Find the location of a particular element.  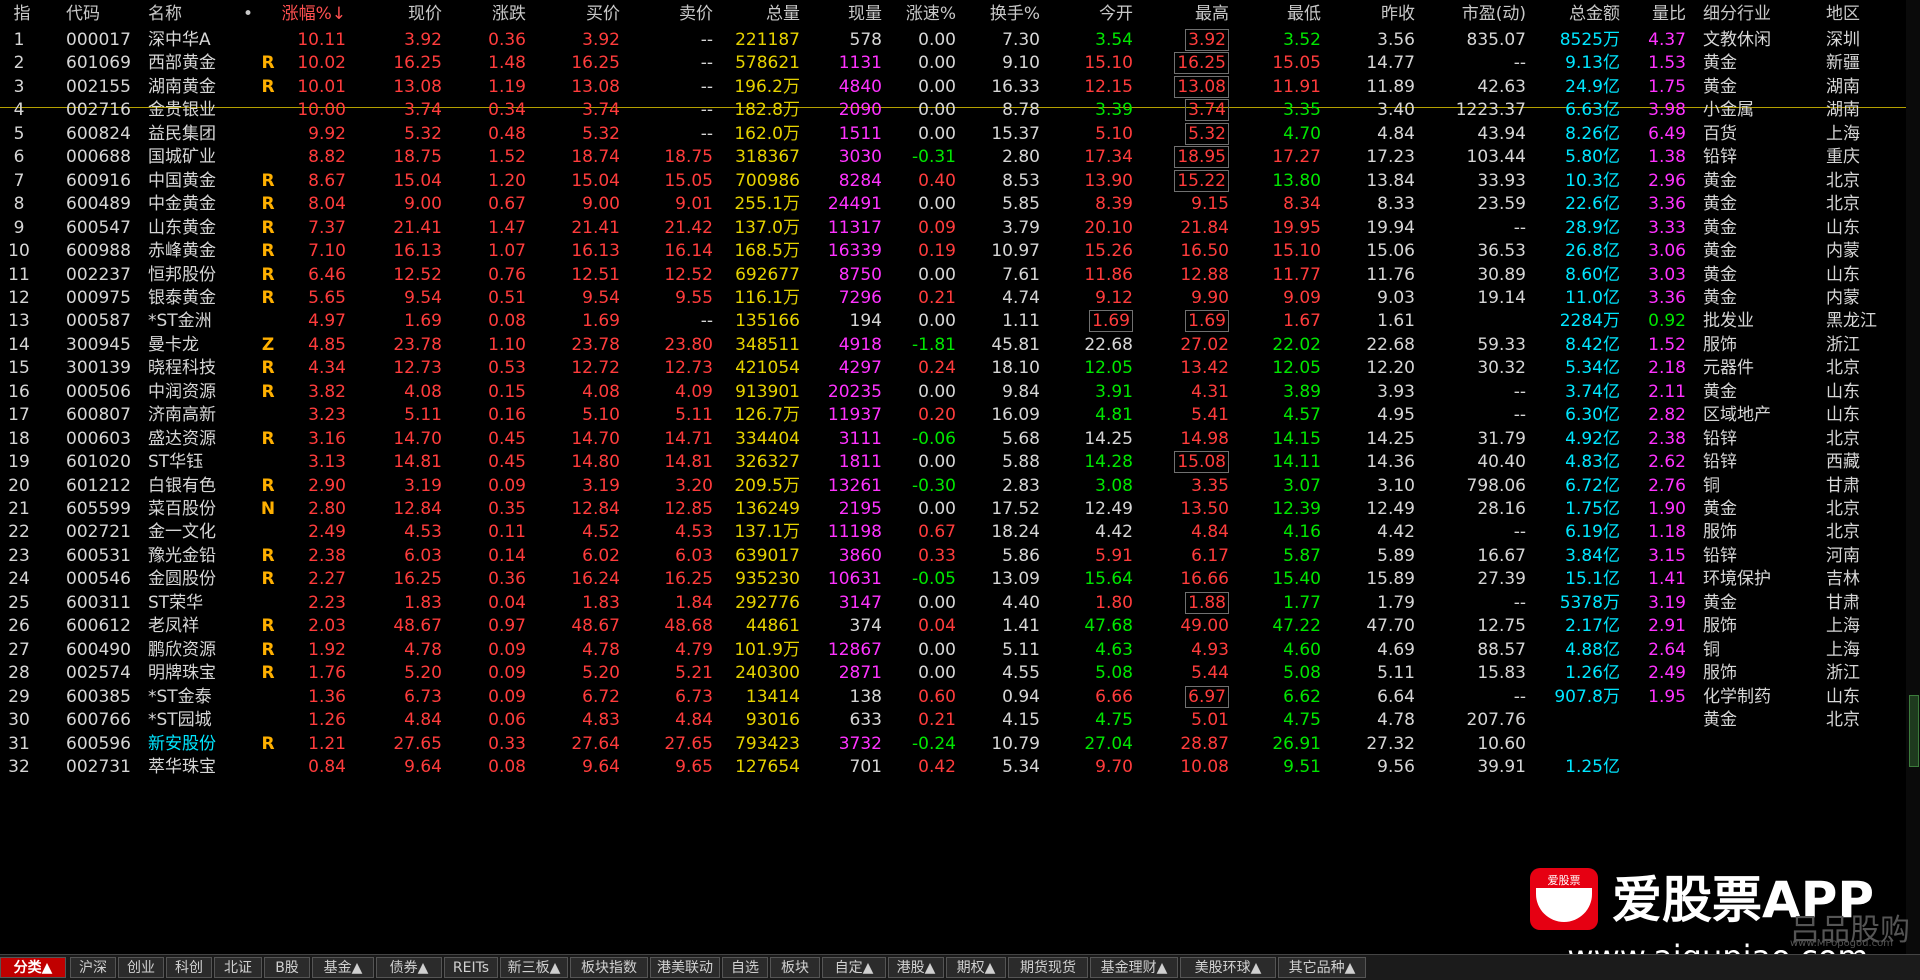

cell-chg: 4.34 is located at coordinates (304, 368).